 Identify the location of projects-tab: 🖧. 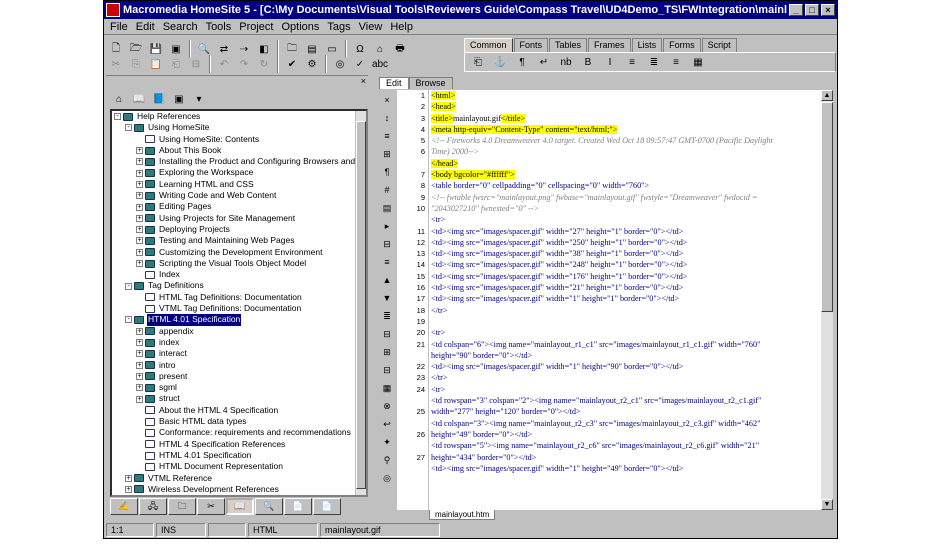
(153, 506).